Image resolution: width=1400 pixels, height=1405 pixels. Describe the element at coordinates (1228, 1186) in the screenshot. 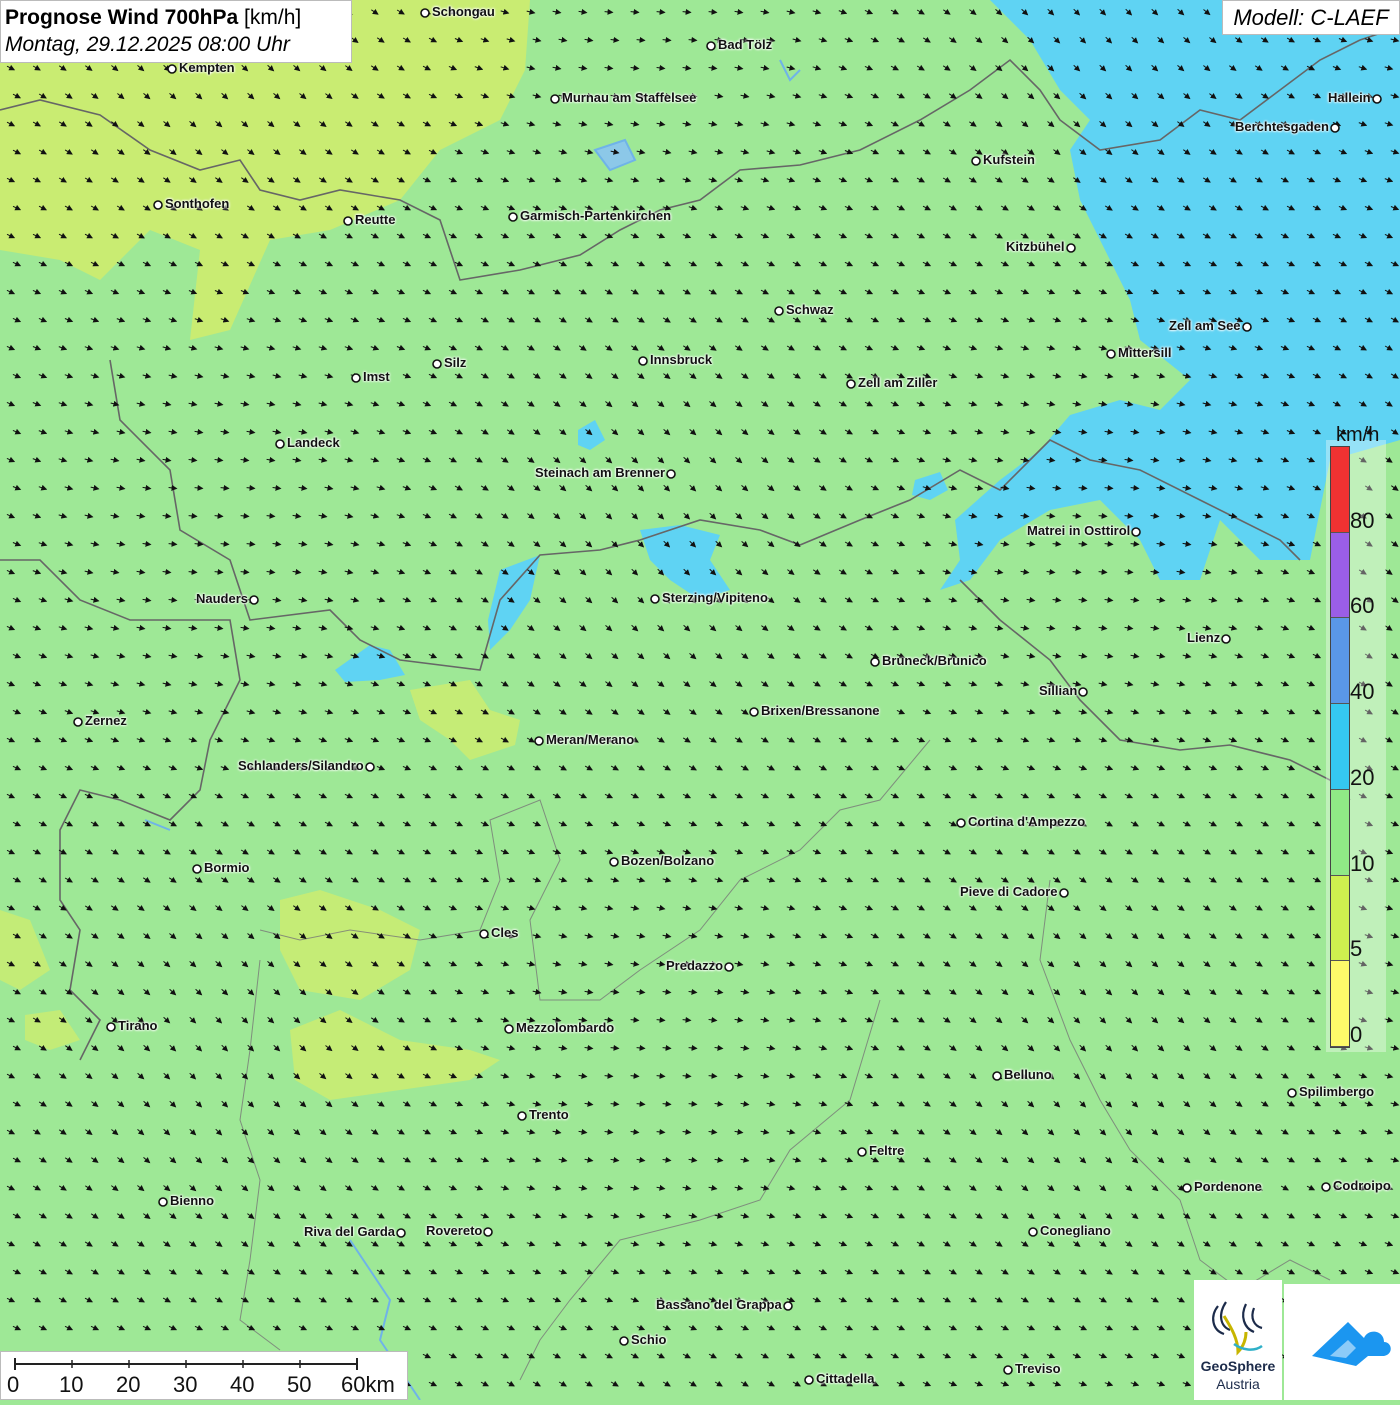

I see `city-label: Pordenone` at that location.